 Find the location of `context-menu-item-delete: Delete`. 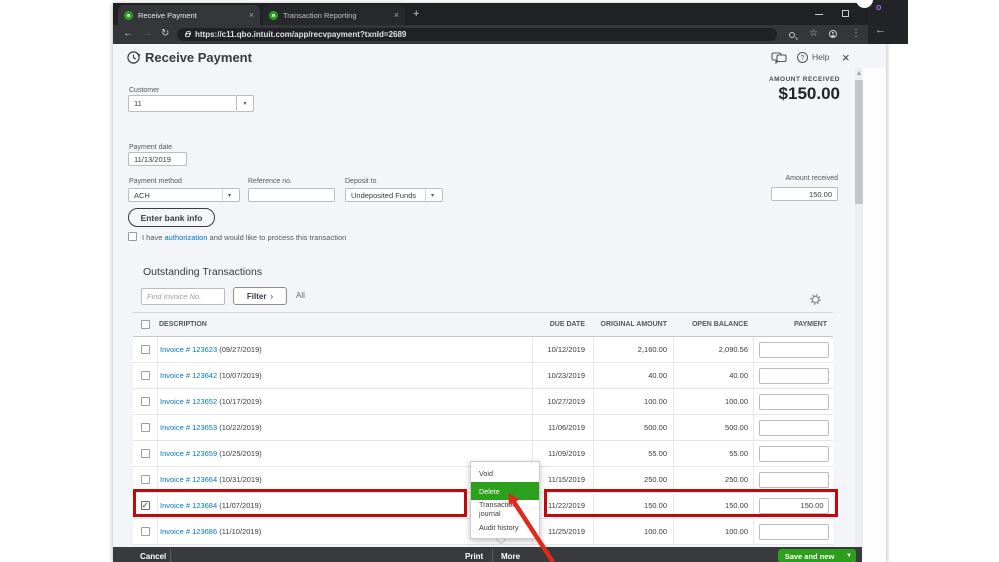

context-menu-item-delete: Delete is located at coordinates (505, 491).